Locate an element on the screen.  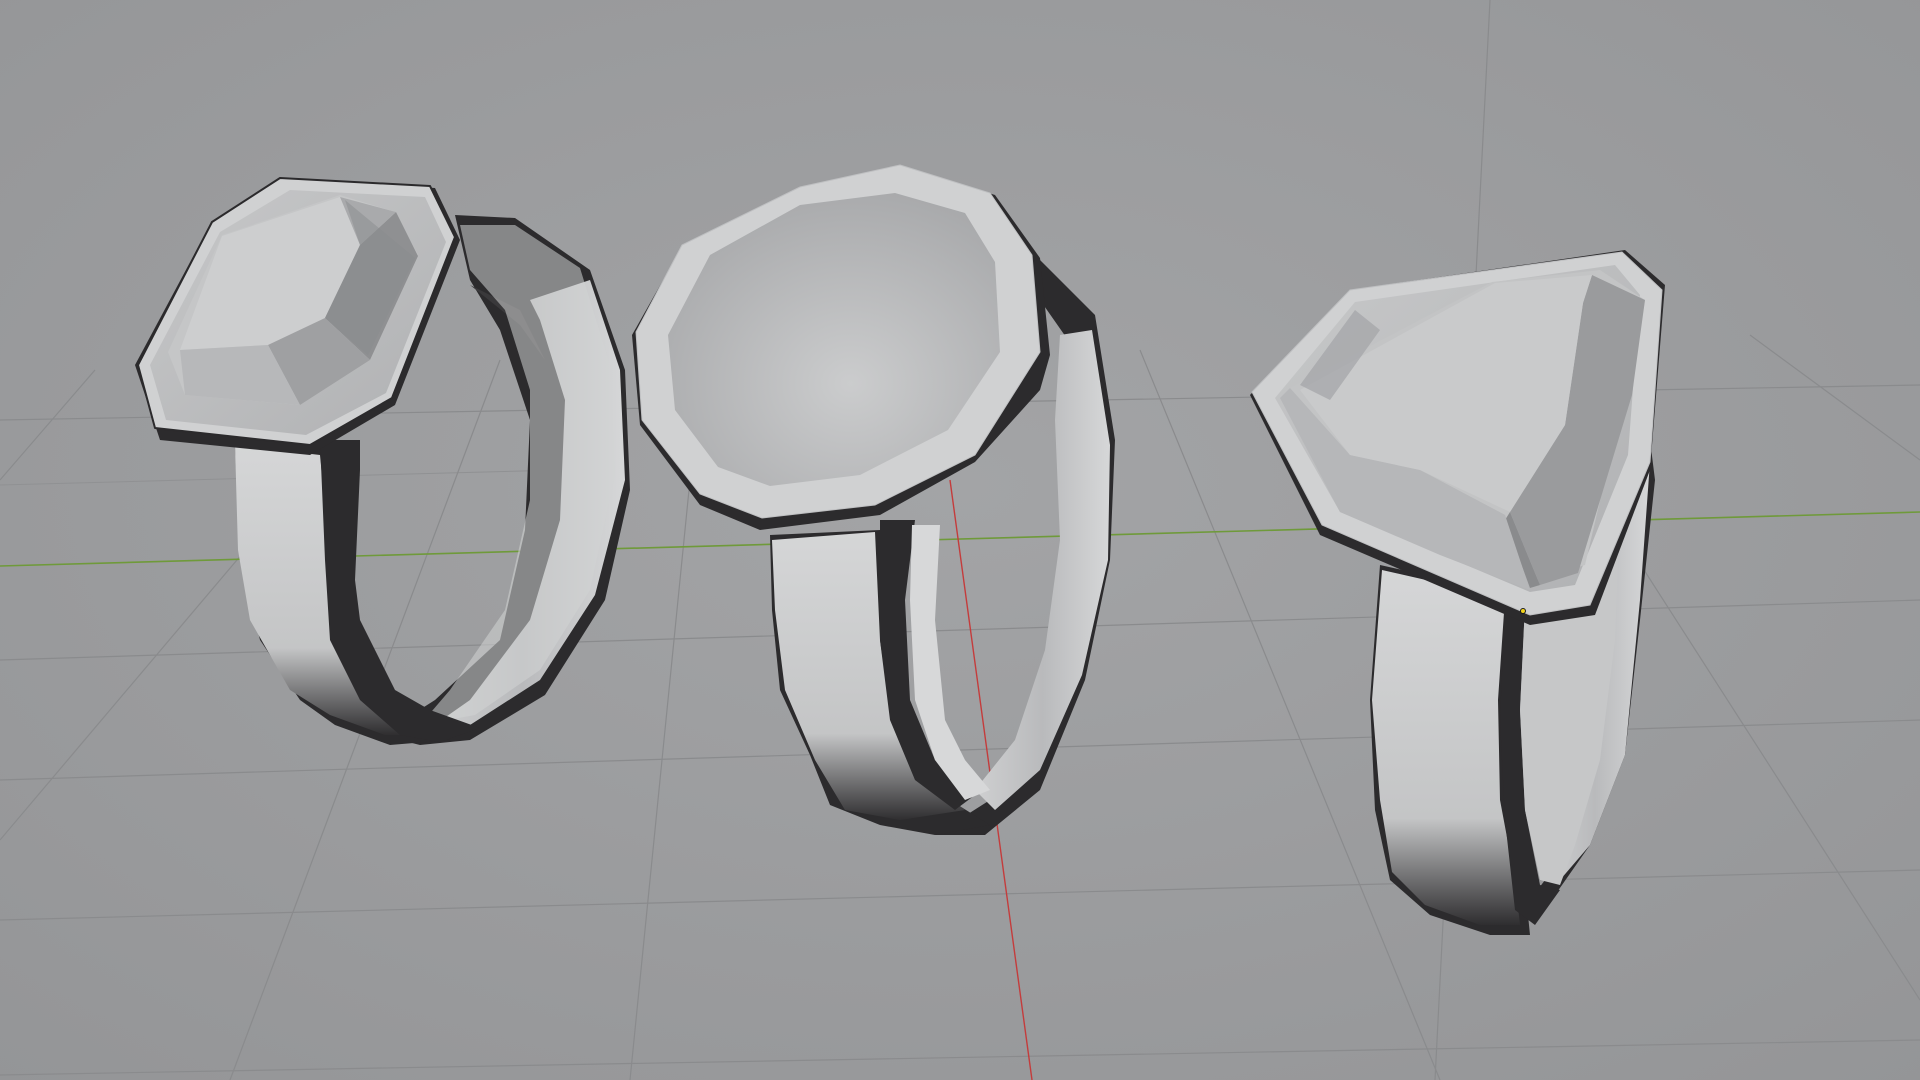
selected-vertex-marker is located at coordinates (1523, 611).